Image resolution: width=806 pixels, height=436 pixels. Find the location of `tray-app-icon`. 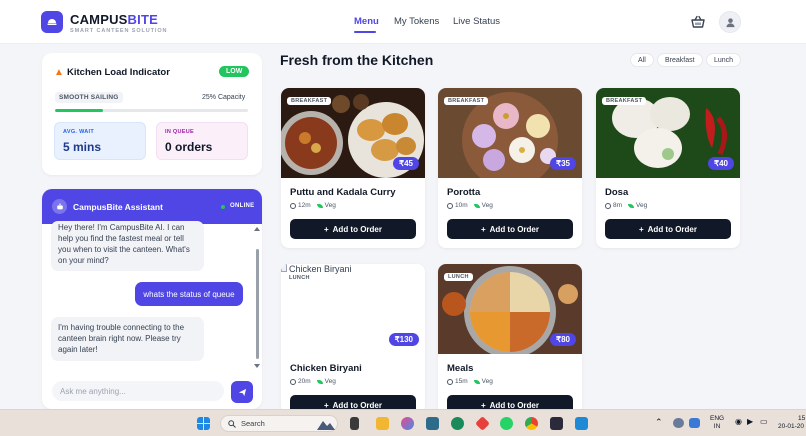

tray-app-icon is located at coordinates (694, 423).